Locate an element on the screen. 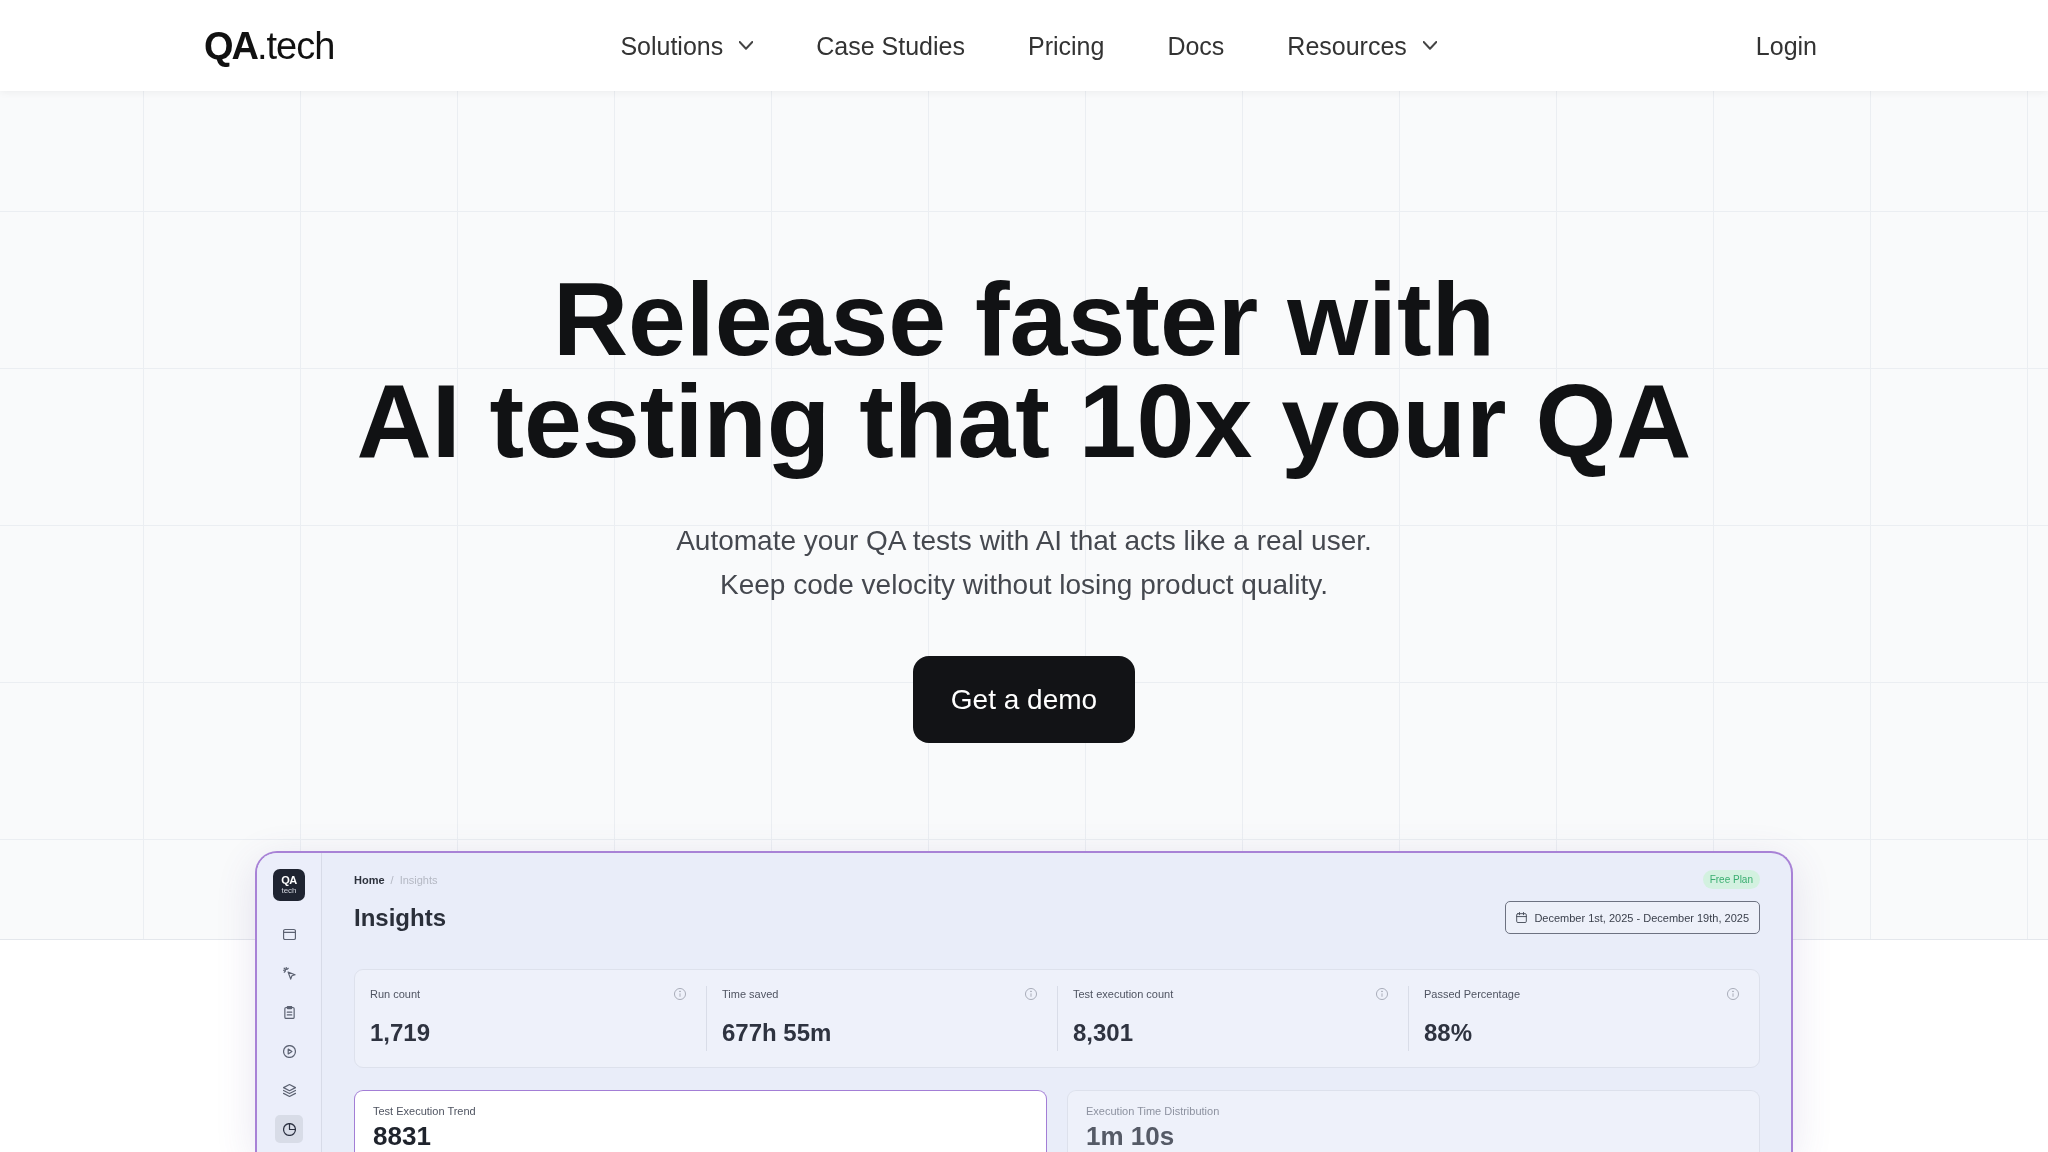  hero-heading: Release faster with AI testing that 10x your QA is located at coordinates (1024, 374).